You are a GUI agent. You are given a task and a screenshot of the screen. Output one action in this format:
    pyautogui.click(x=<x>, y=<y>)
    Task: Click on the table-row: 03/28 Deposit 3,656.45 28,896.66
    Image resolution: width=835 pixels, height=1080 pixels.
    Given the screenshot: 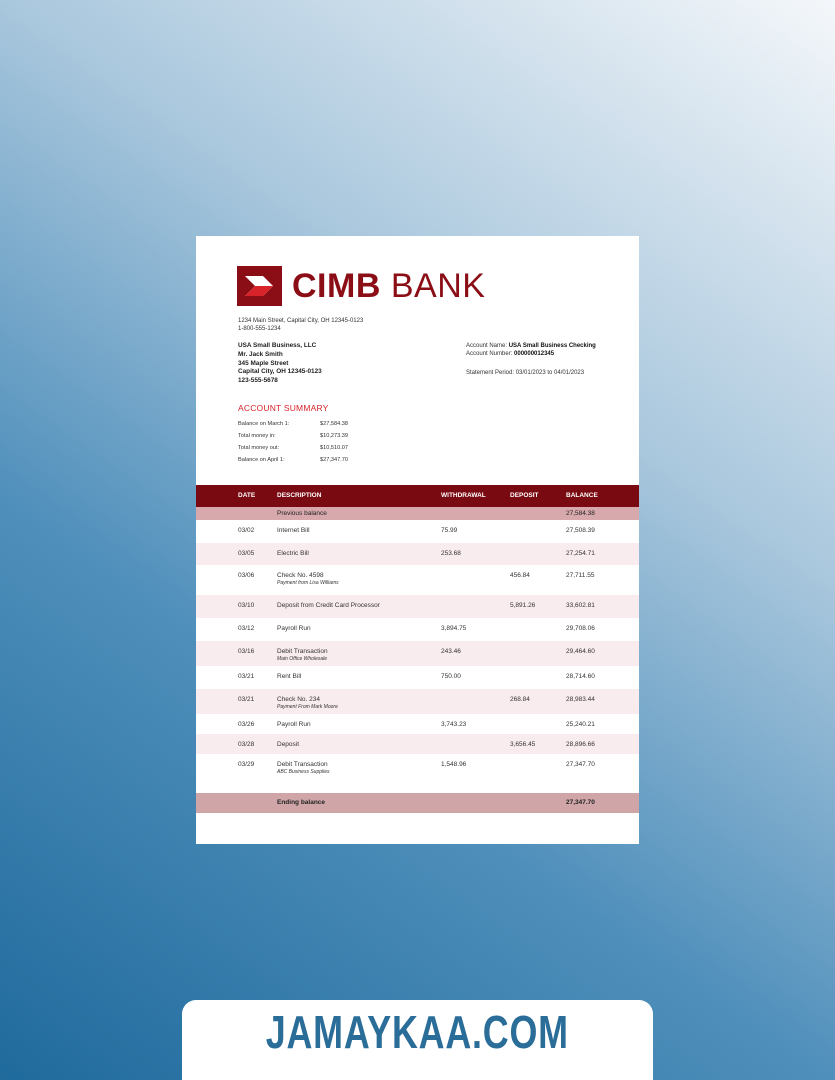 What is the action you would take?
    pyautogui.click(x=417, y=744)
    